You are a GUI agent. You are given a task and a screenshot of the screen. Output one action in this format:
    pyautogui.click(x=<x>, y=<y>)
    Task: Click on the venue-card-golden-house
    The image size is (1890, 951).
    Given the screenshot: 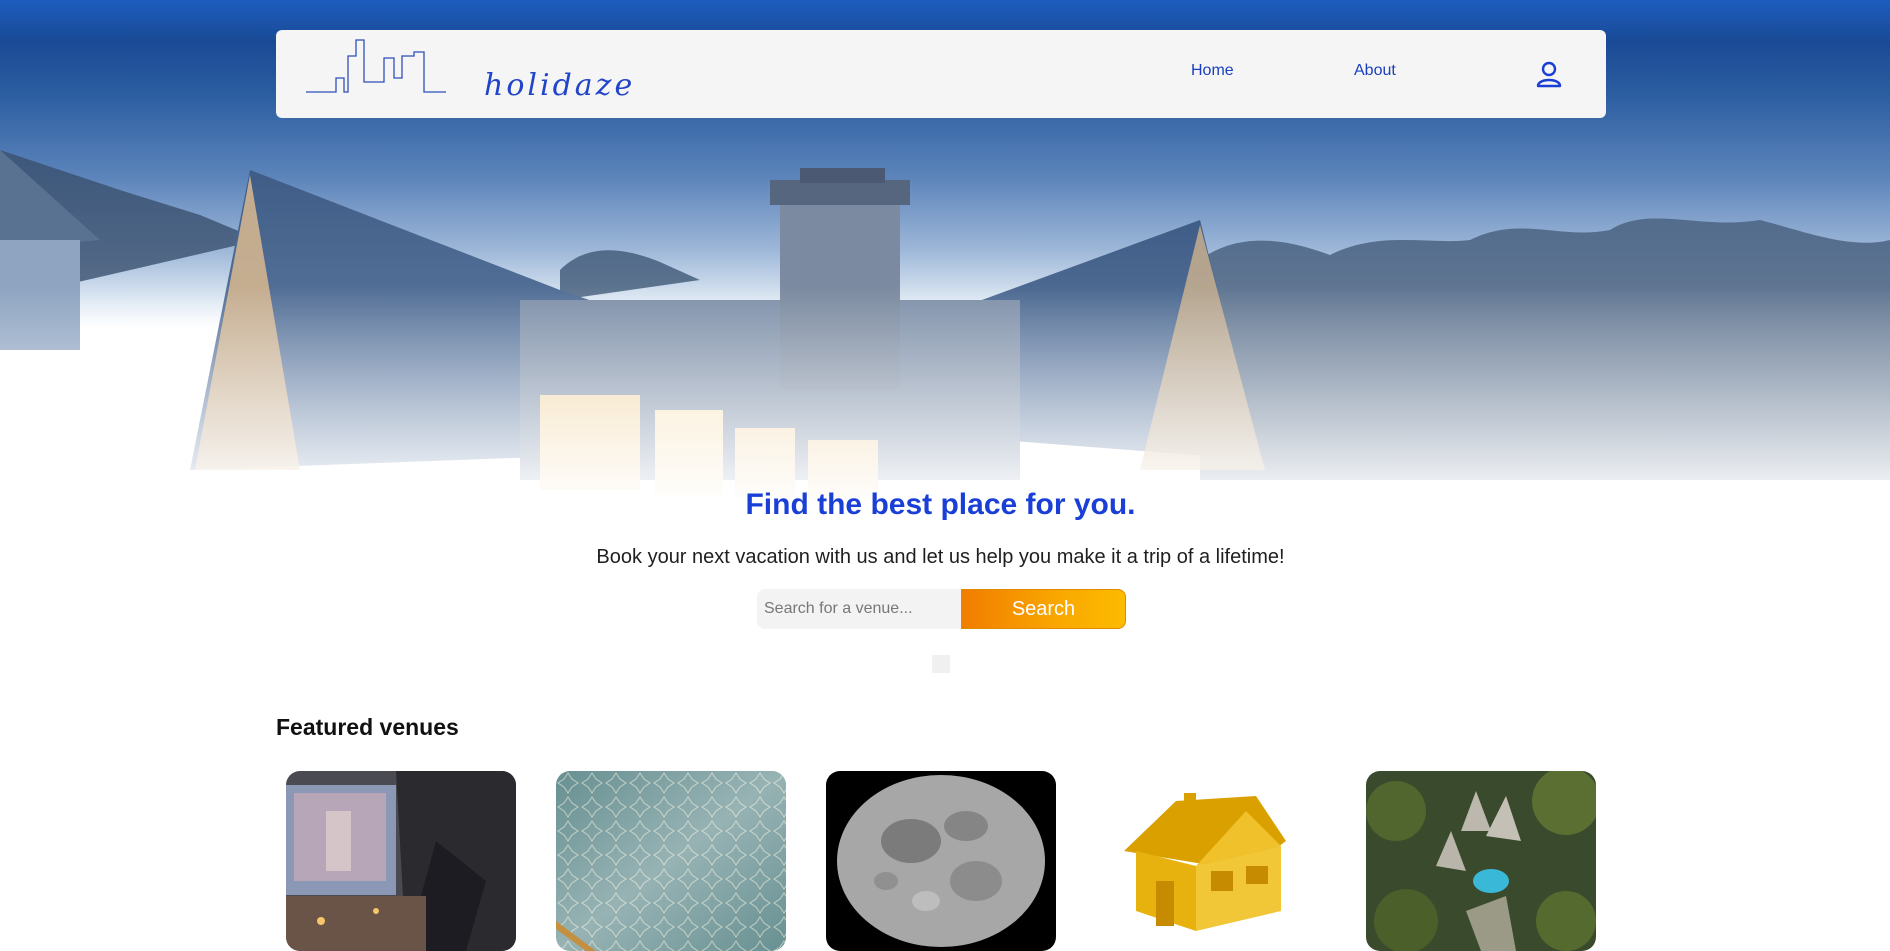 What is the action you would take?
    pyautogui.click(x=1211, y=861)
    